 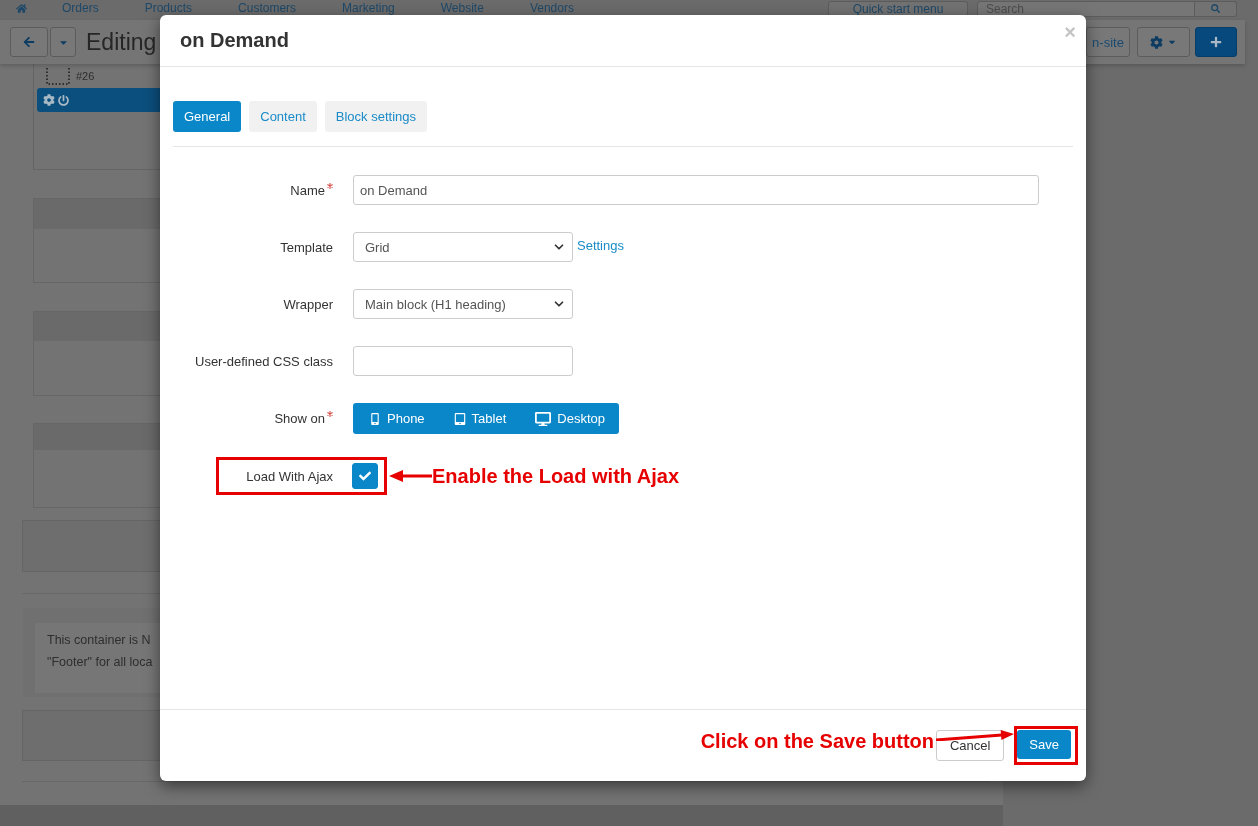 What do you see at coordinates (543, 418) in the screenshot?
I see `desktop-icon` at bounding box center [543, 418].